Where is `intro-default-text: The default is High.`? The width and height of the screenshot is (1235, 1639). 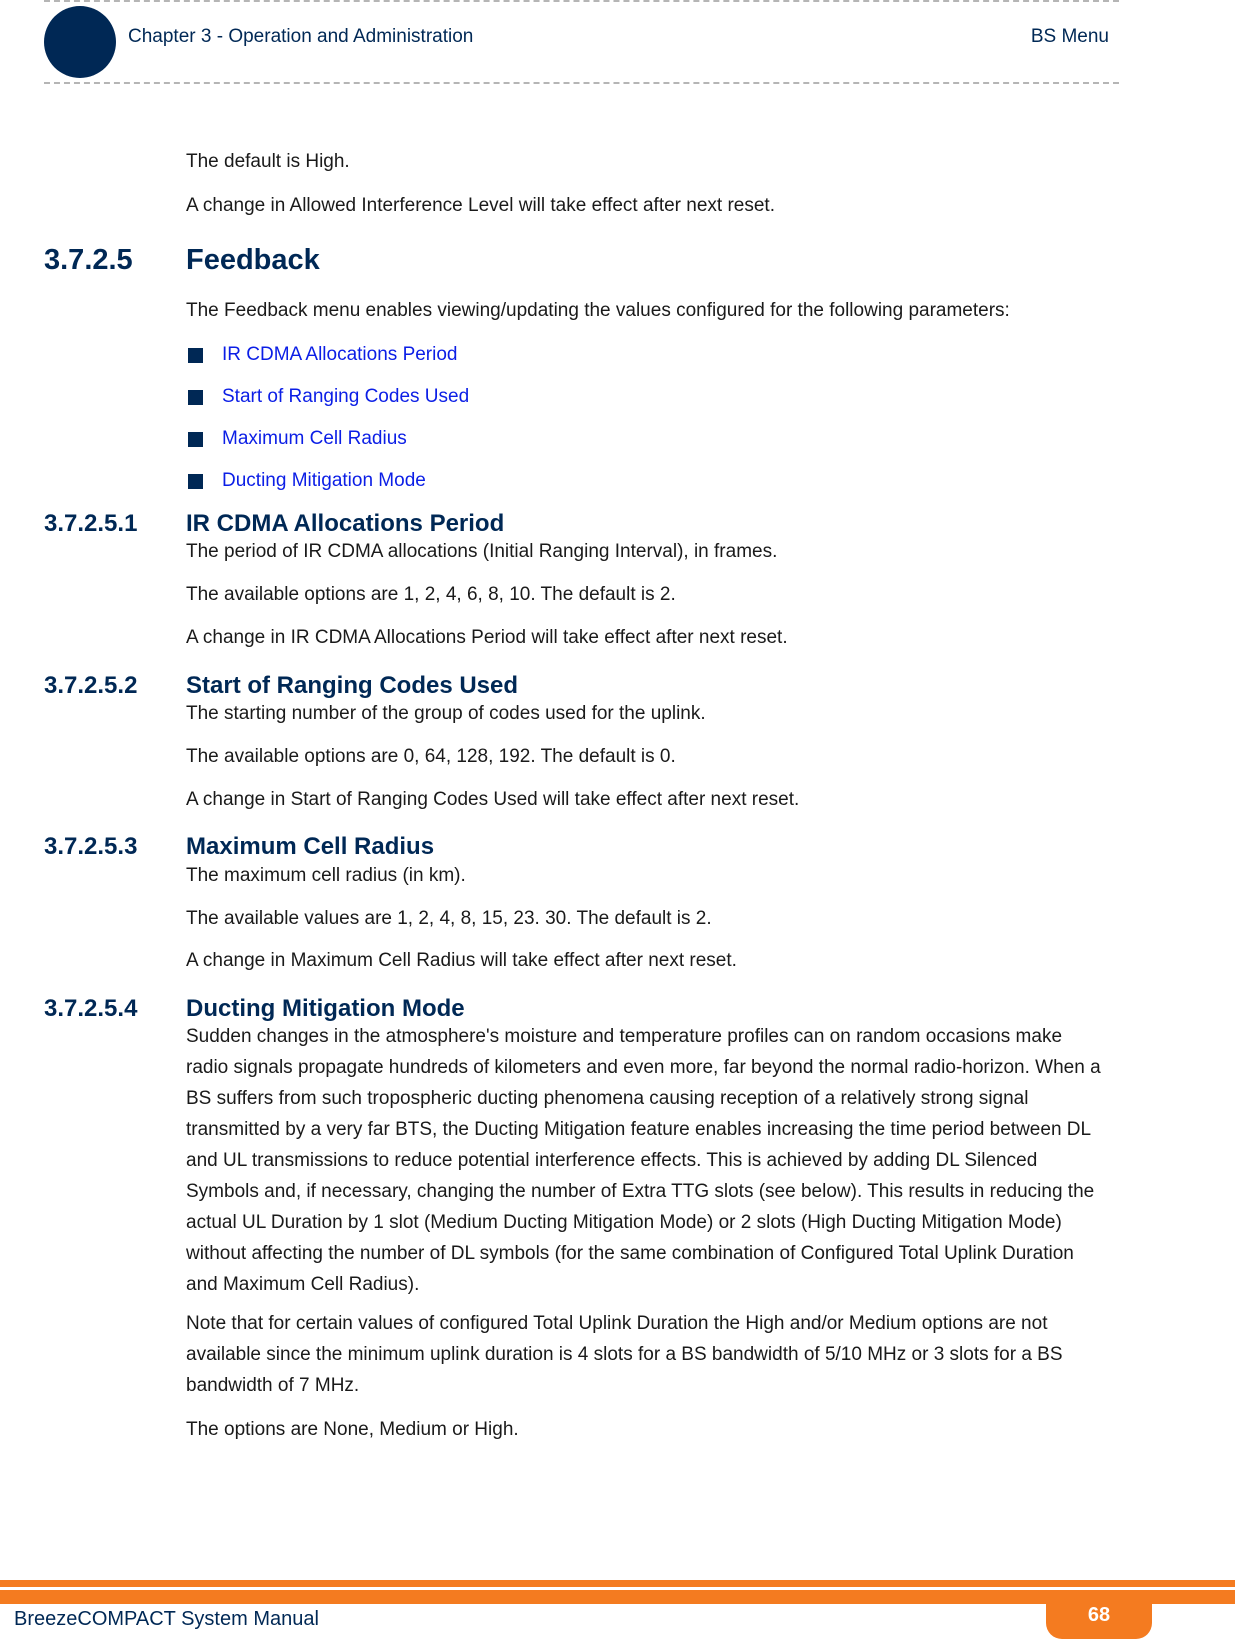
intro-default-text: The default is High. is located at coordinates (268, 161).